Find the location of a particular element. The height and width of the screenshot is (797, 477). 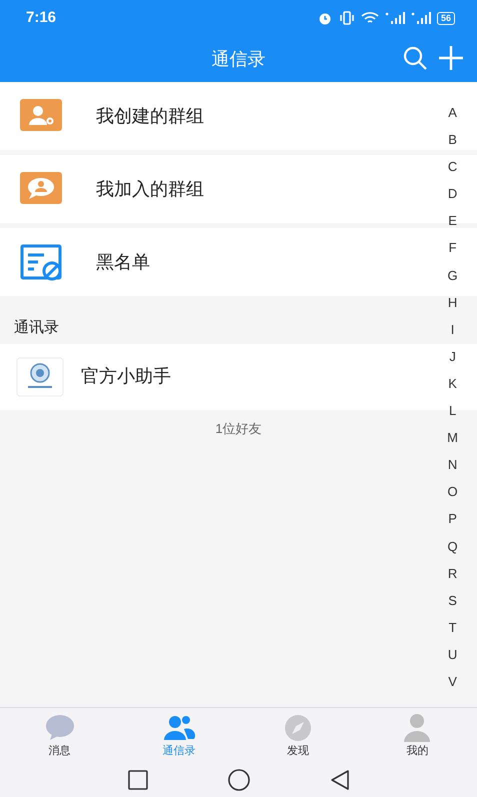

add-icon is located at coordinates (451, 58).